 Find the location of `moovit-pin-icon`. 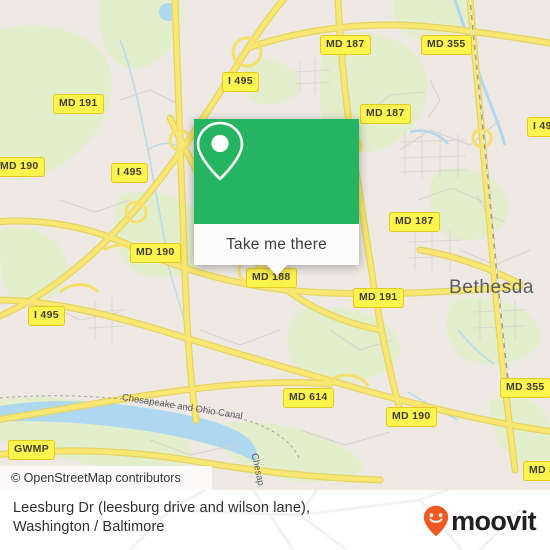

moovit-pin-icon is located at coordinates (436, 521).